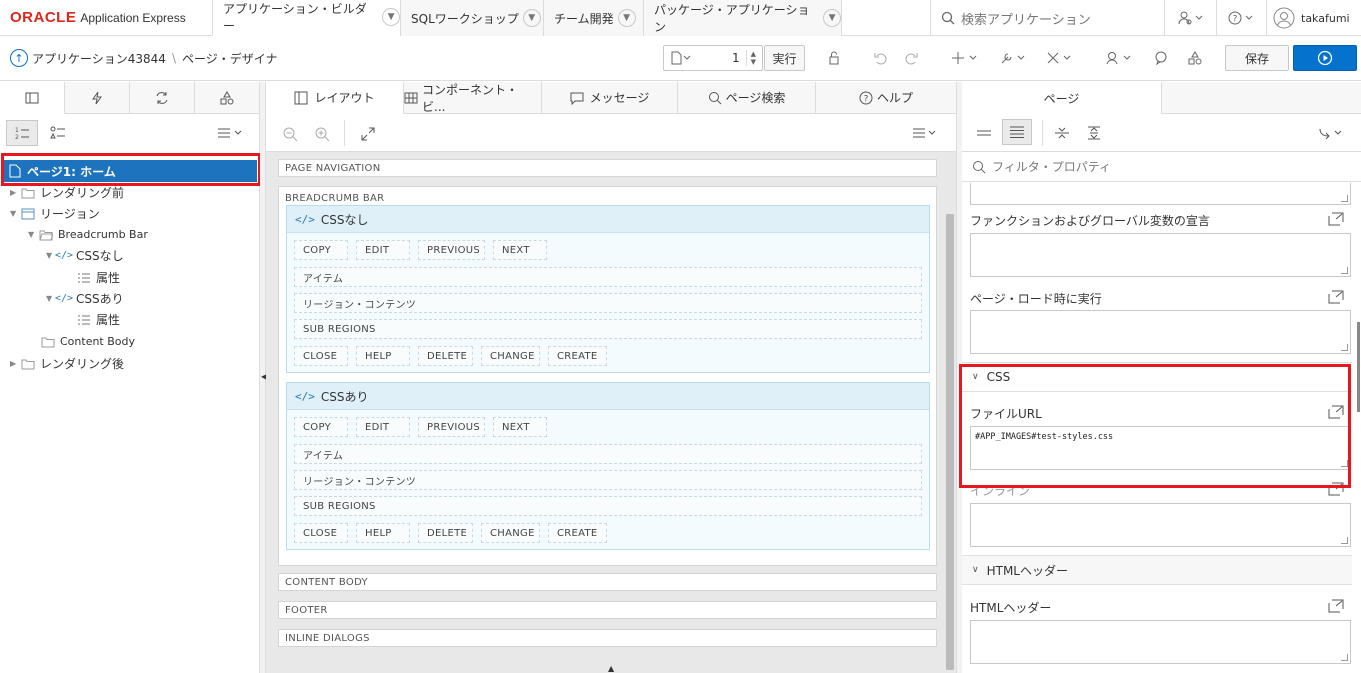  What do you see at coordinates (607, 582) in the screenshot?
I see `content-body-position: CONTENT BODY` at bounding box center [607, 582].